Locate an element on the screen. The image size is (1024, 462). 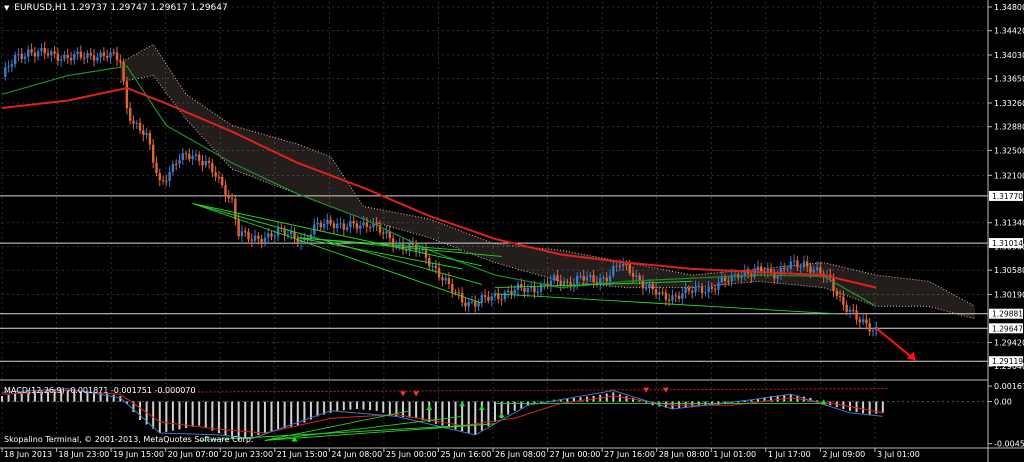
x-tick-label: 19 Jun 15:00 is located at coordinates (138, 454).